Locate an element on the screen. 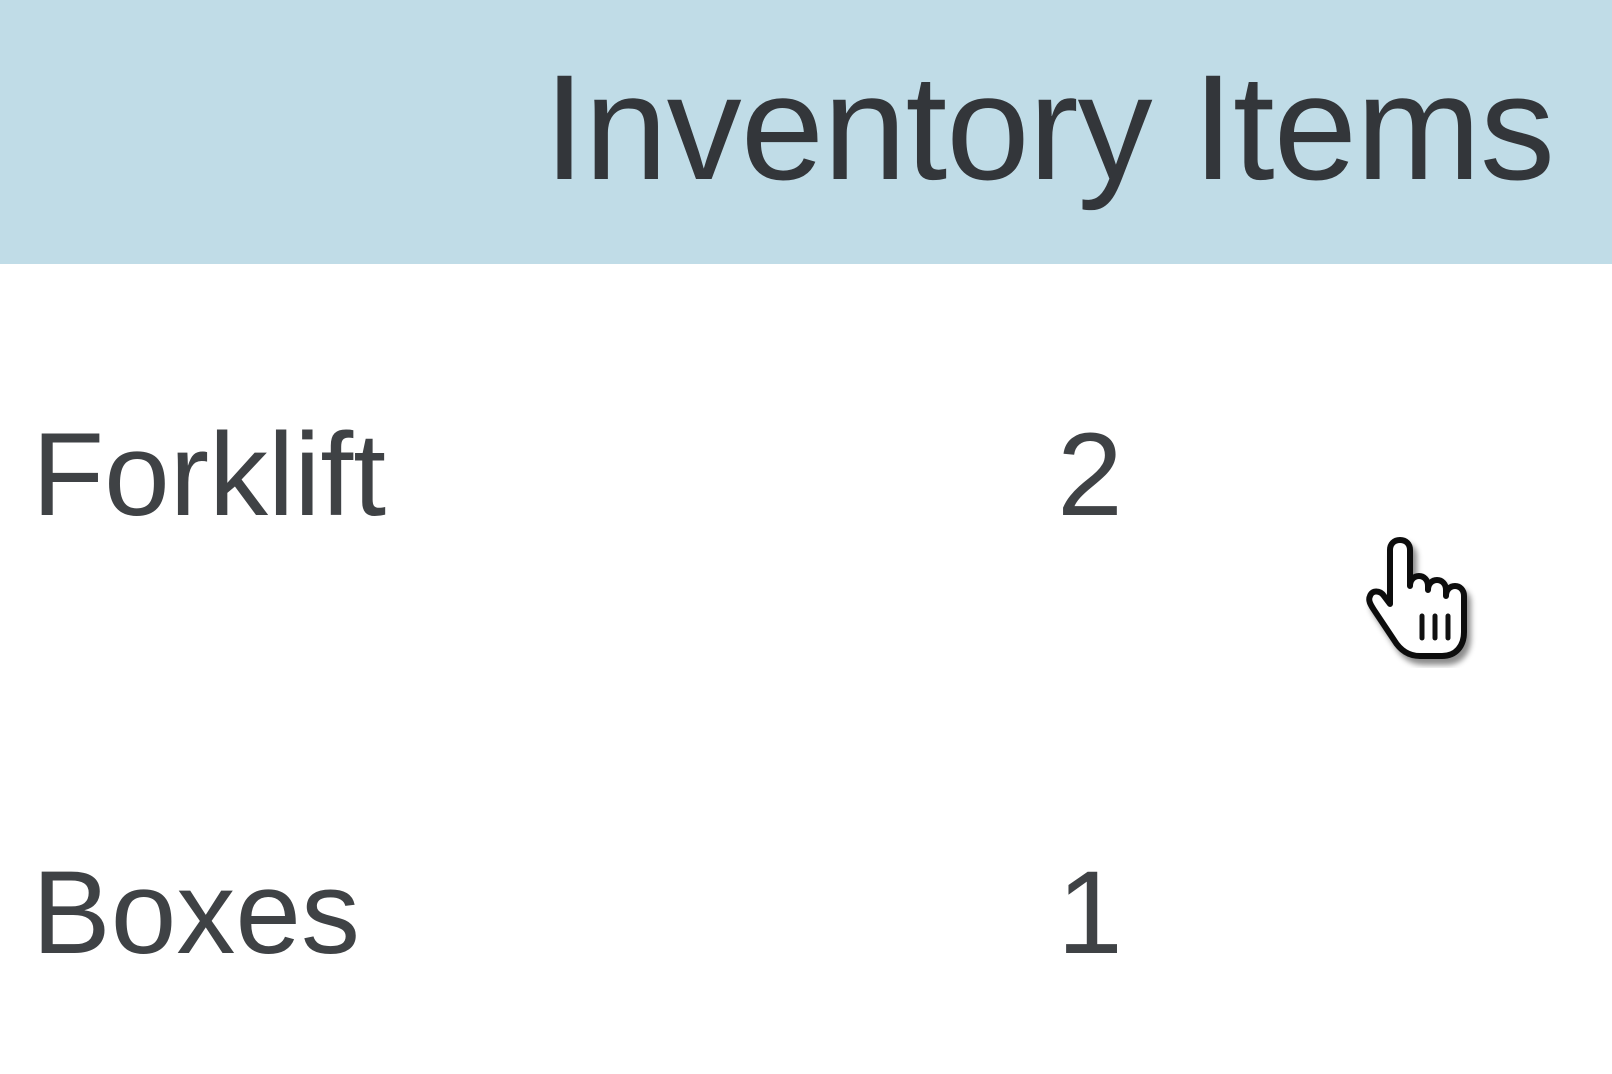  item-name: Boxes is located at coordinates (196, 913).